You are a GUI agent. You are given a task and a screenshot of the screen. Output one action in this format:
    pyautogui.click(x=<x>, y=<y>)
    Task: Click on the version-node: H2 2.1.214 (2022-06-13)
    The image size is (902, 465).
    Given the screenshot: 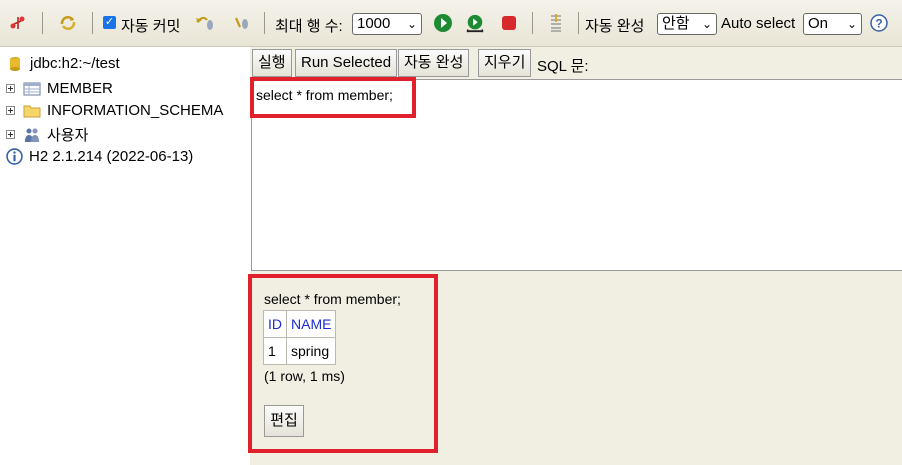 What is the action you would take?
    pyautogui.click(x=99, y=156)
    